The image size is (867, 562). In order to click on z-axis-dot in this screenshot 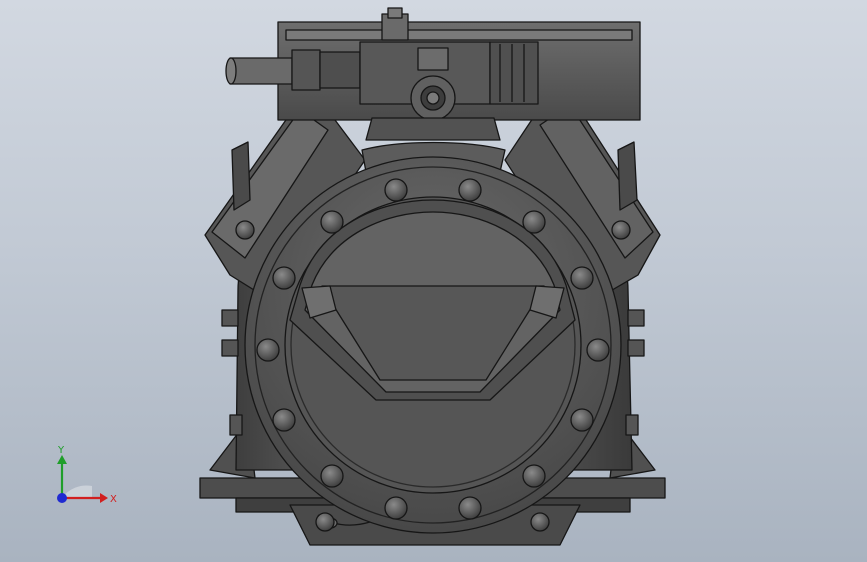, I will do `click(62, 498)`.